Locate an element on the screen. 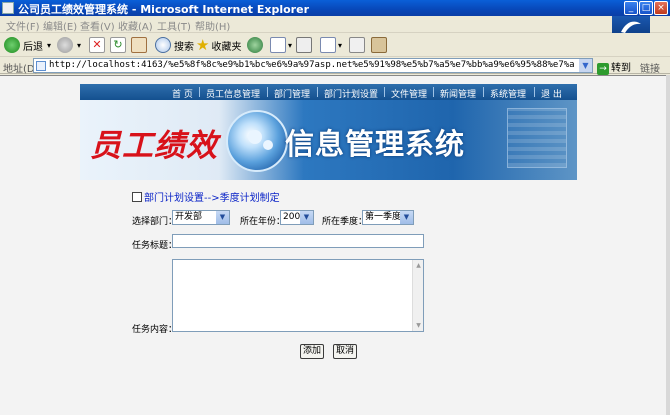 This screenshot has height=415, width=670. window-right-edge is located at coordinates (668, 245).